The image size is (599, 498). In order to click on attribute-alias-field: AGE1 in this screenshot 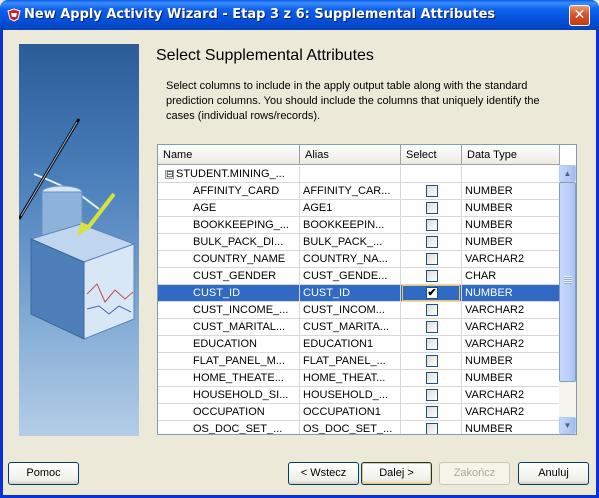, I will do `click(350, 208)`.